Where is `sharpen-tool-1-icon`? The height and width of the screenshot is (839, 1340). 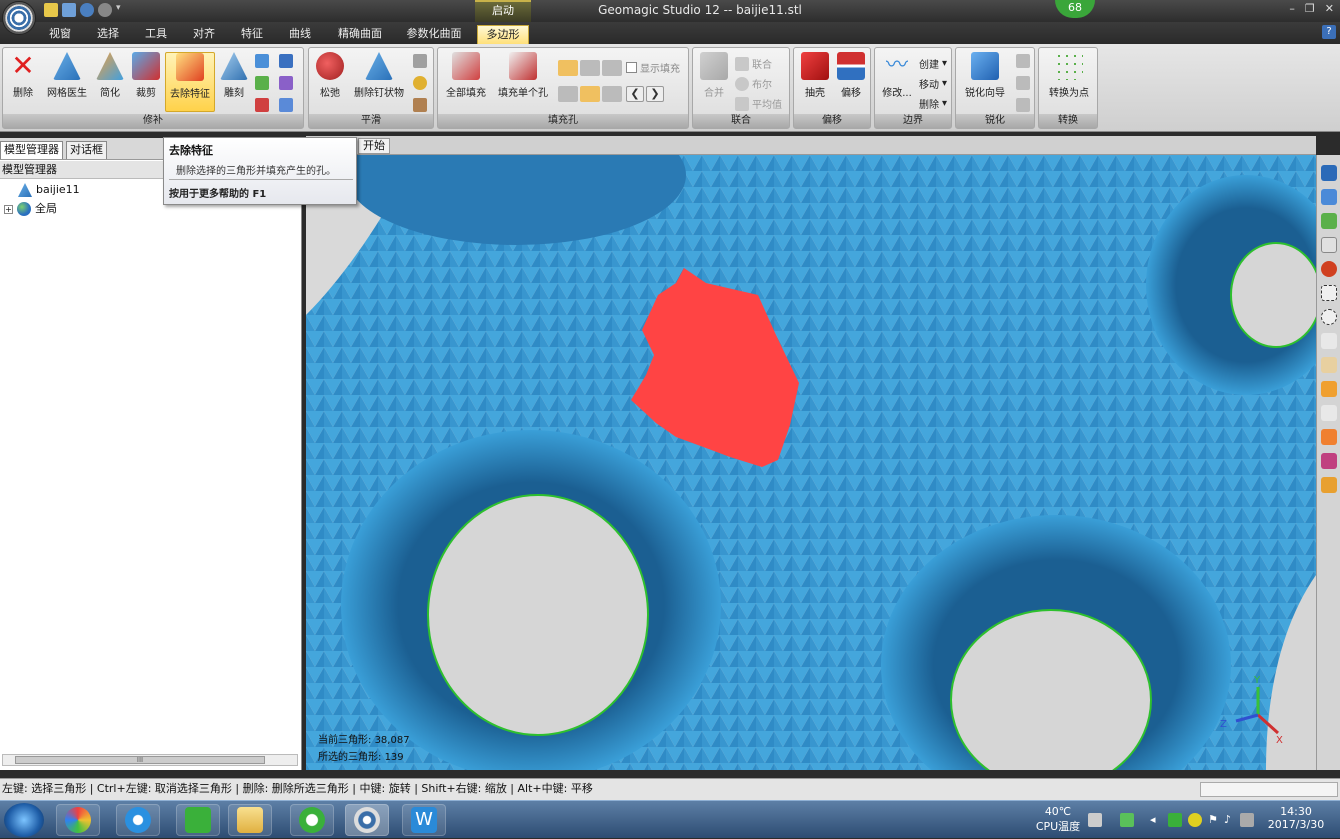 sharpen-tool-1-icon is located at coordinates (1023, 61).